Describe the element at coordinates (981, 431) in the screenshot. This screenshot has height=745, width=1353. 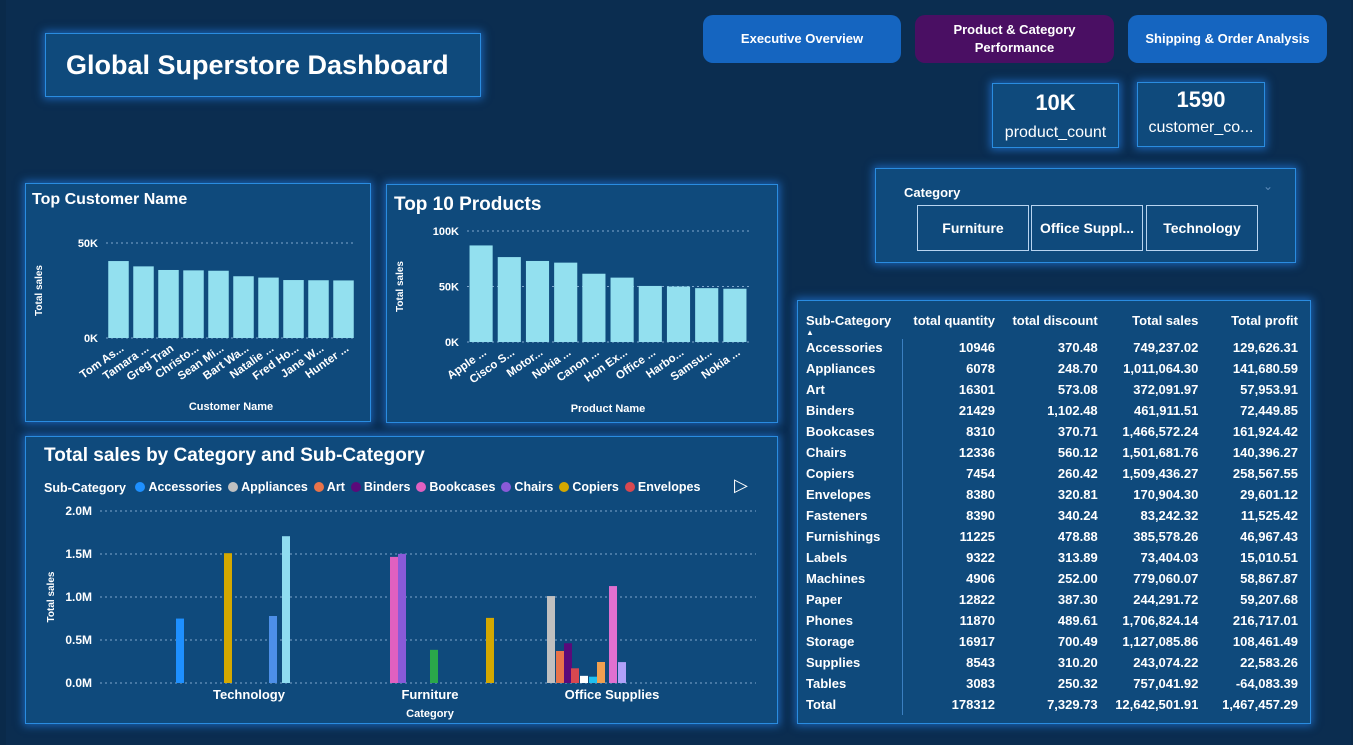
I see `table-cell: 8310` at that location.